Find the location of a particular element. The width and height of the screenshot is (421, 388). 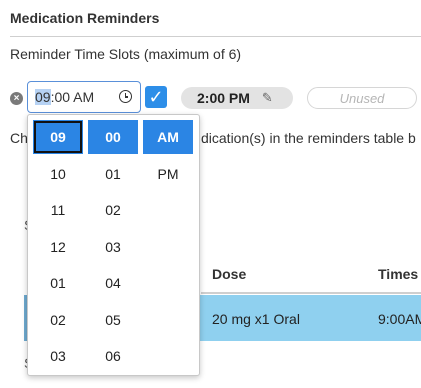

column-header-times: Times is located at coordinates (398, 274).